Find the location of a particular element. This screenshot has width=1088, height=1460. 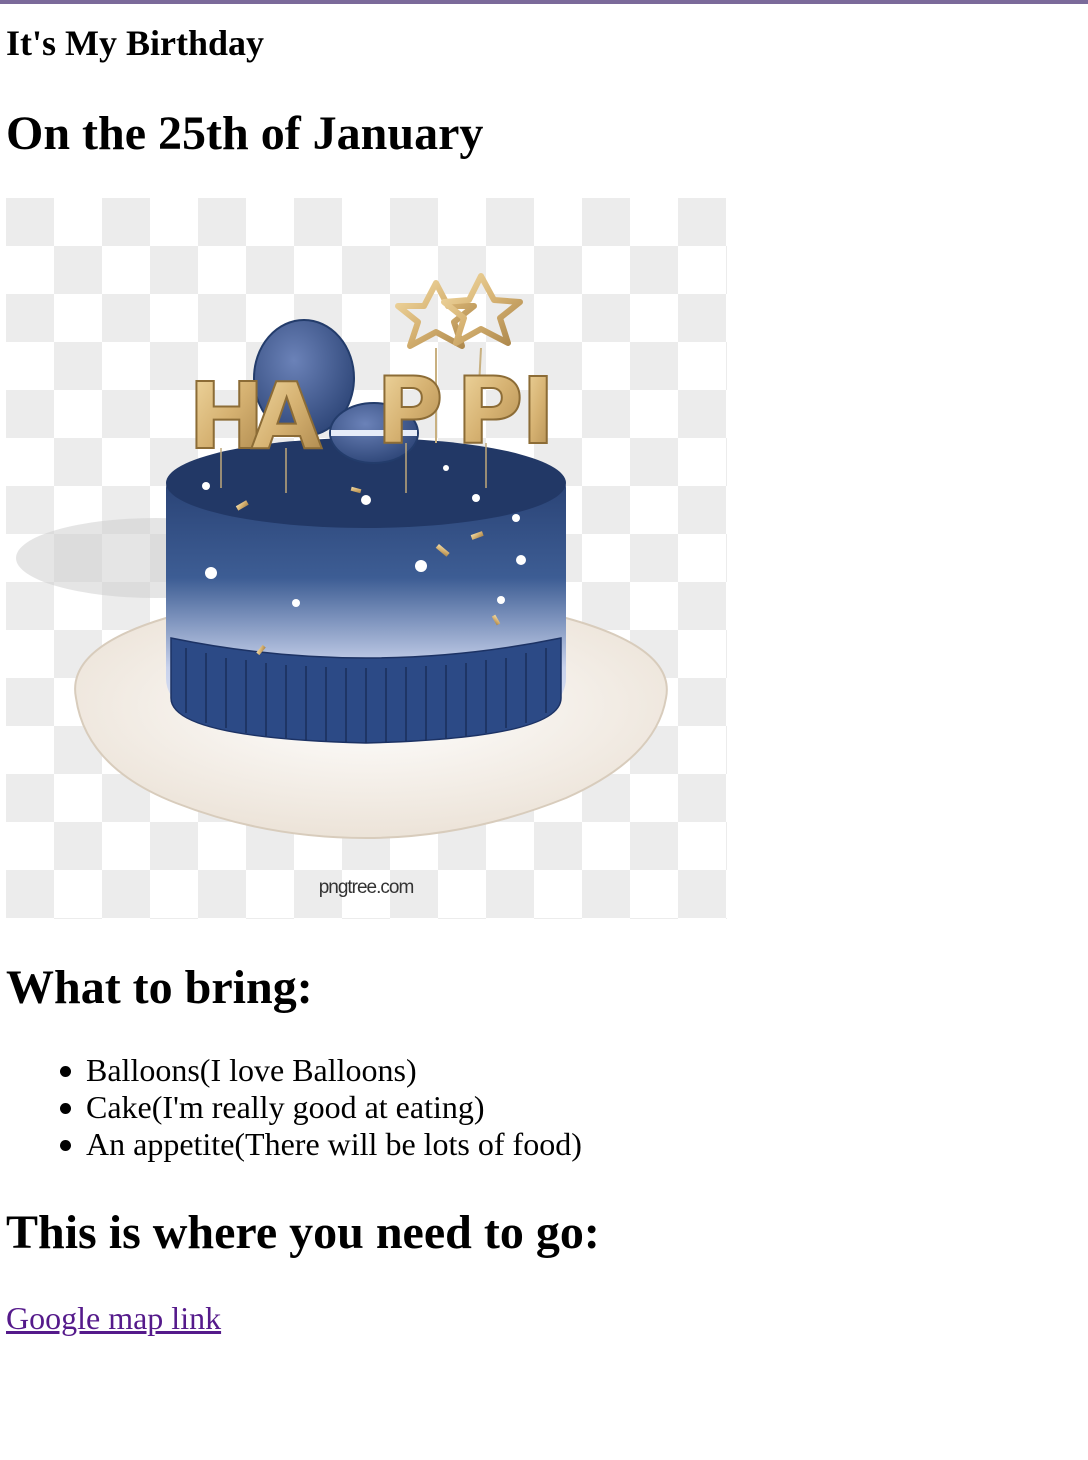

list-item: An appetite(There will be lots of food) is located at coordinates (294, 1144).